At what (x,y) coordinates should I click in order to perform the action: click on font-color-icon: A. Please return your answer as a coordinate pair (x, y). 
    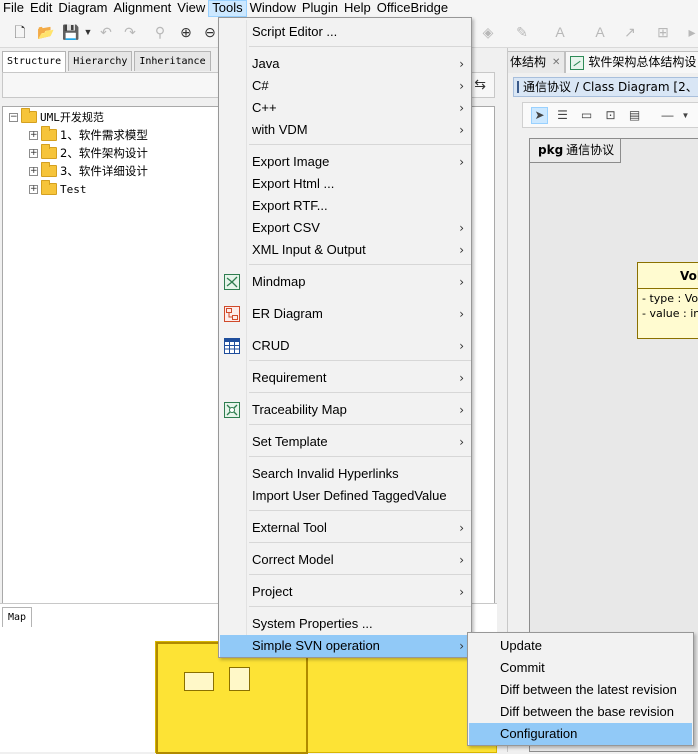
    Looking at the image, I should click on (560, 32).